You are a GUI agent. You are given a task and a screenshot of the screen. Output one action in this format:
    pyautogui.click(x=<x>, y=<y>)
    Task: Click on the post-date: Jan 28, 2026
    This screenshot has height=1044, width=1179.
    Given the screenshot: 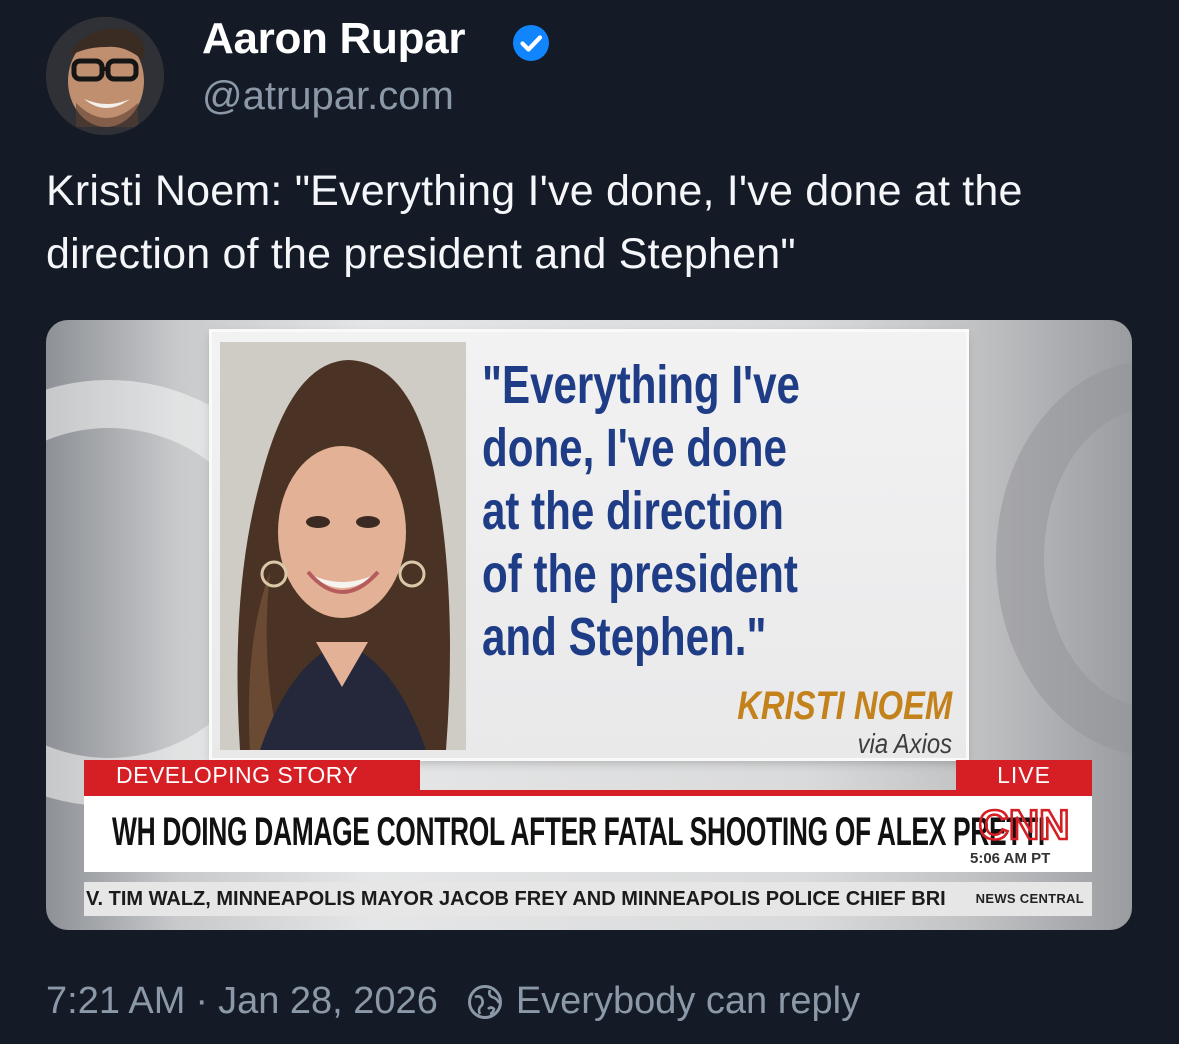 What is the action you would take?
    pyautogui.click(x=328, y=1001)
    